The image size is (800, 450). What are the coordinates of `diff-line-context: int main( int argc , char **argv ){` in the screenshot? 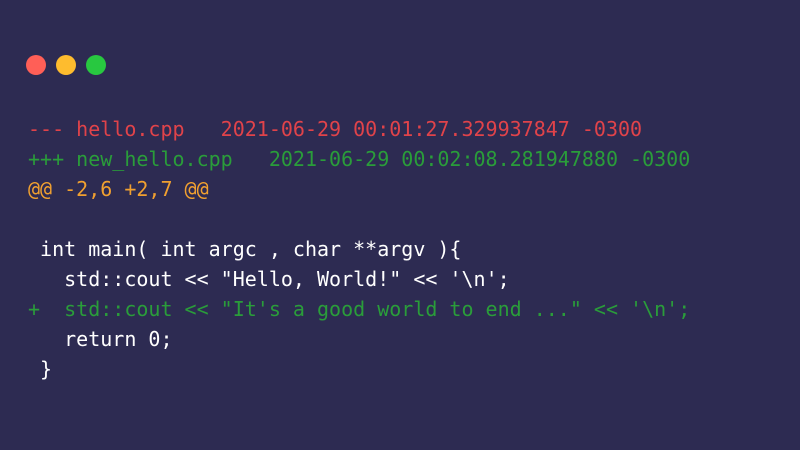 It's located at (359, 249).